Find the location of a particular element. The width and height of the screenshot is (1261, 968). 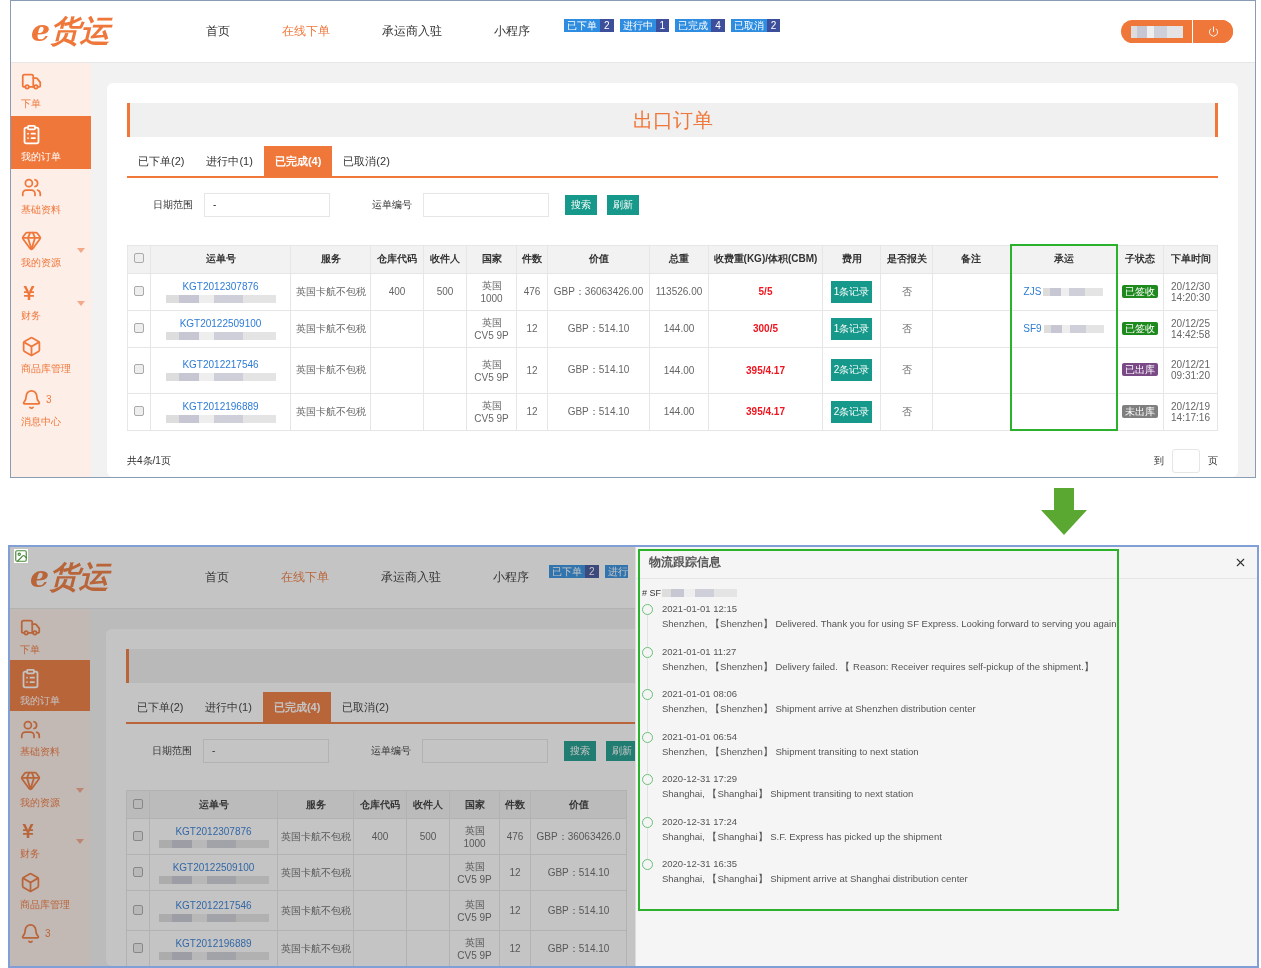

column-header: 备注 is located at coordinates (971, 259).